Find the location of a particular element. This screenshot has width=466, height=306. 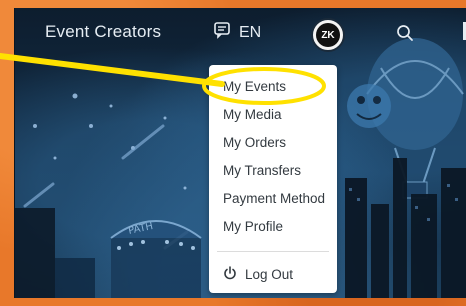

search-icon is located at coordinates (405, 35).